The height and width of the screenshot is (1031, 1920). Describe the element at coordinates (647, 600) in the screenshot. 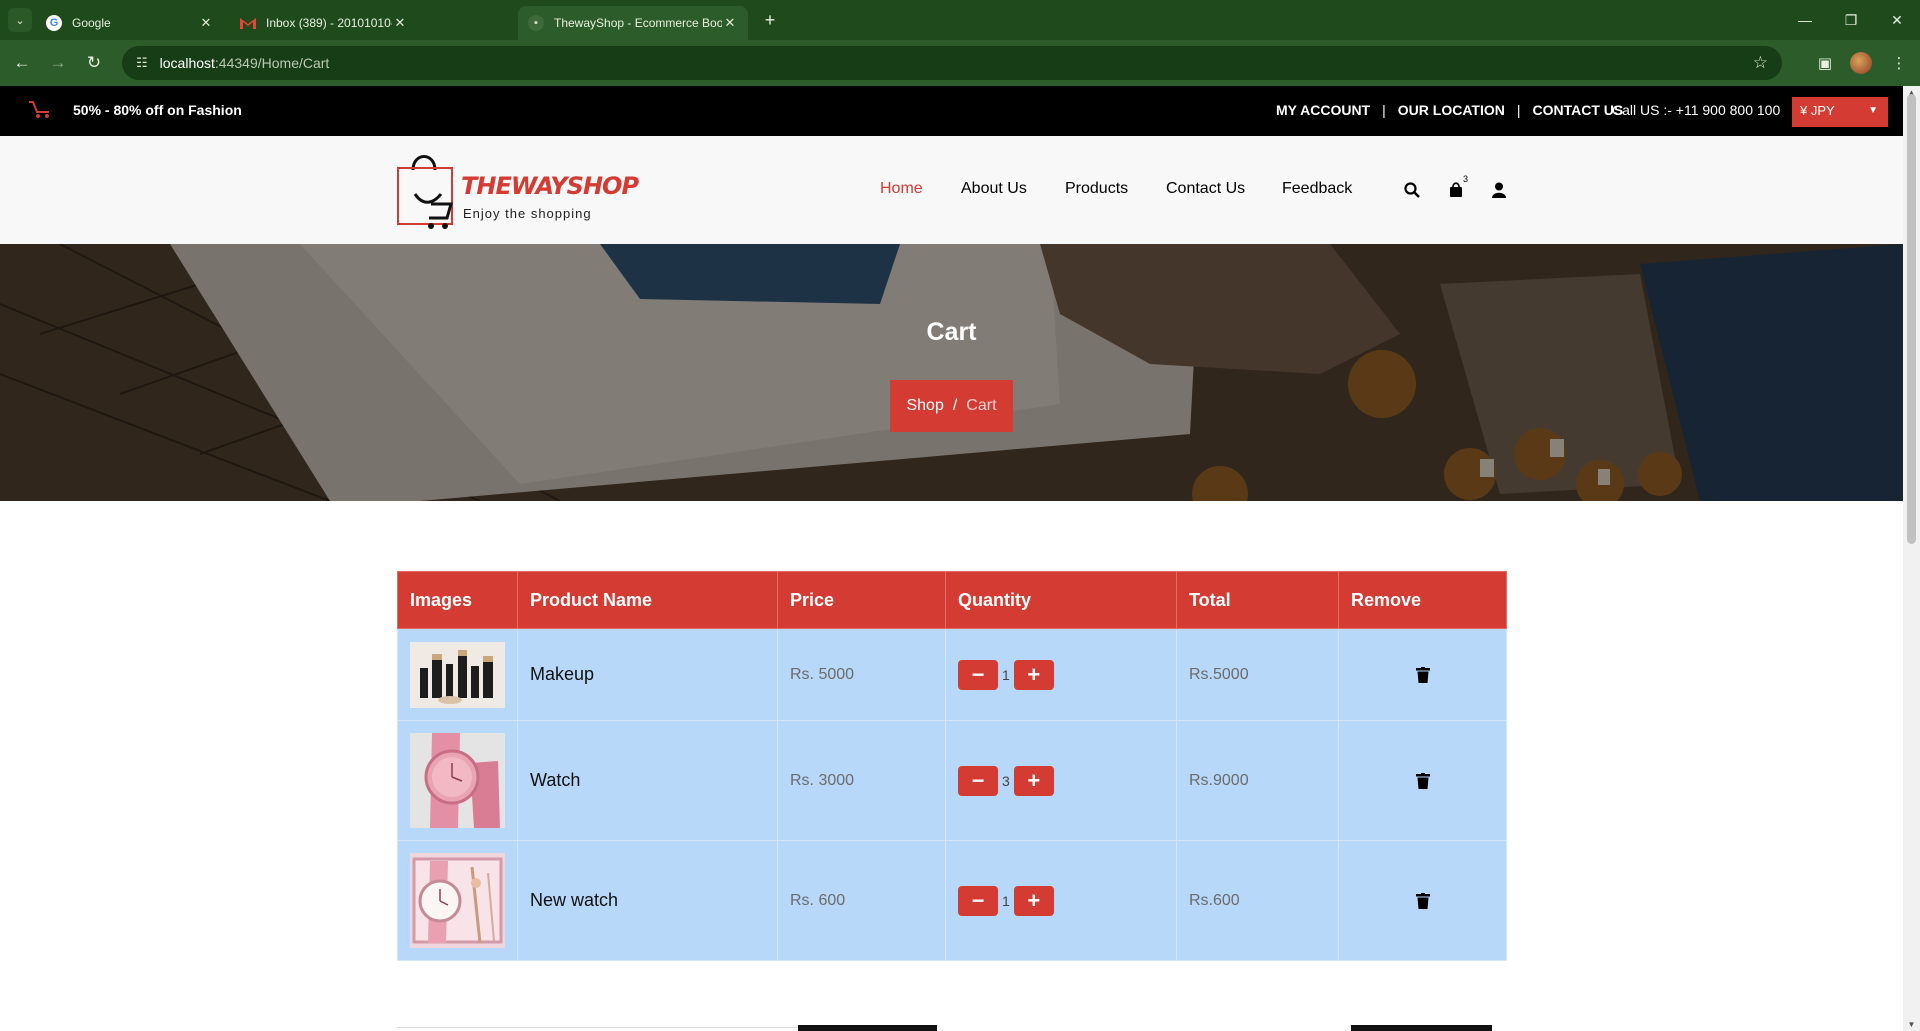

I see `column-header-product-name: Product Name` at that location.